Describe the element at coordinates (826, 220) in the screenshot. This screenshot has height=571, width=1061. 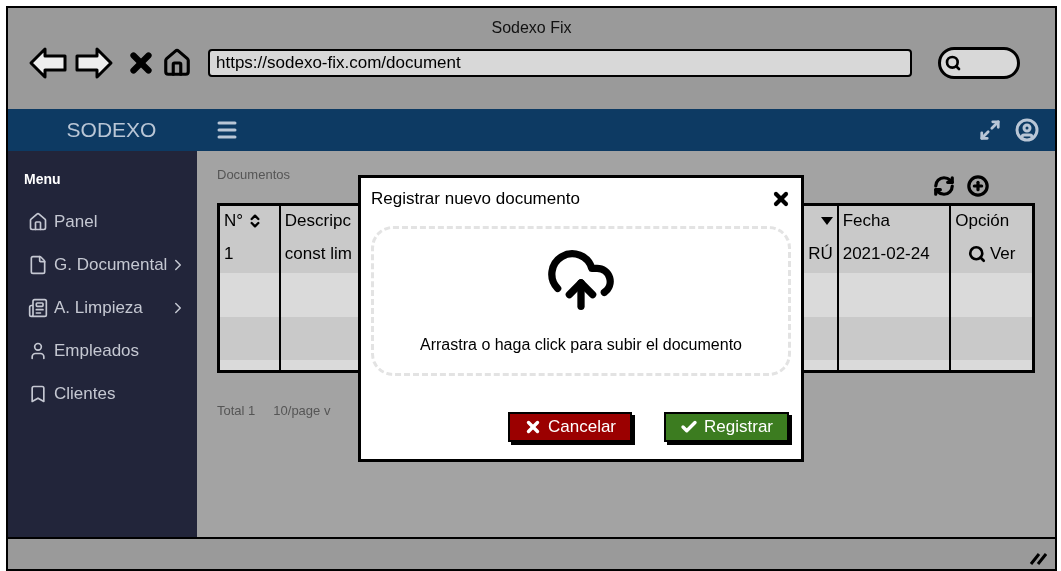
I see `dropdown-icon` at that location.